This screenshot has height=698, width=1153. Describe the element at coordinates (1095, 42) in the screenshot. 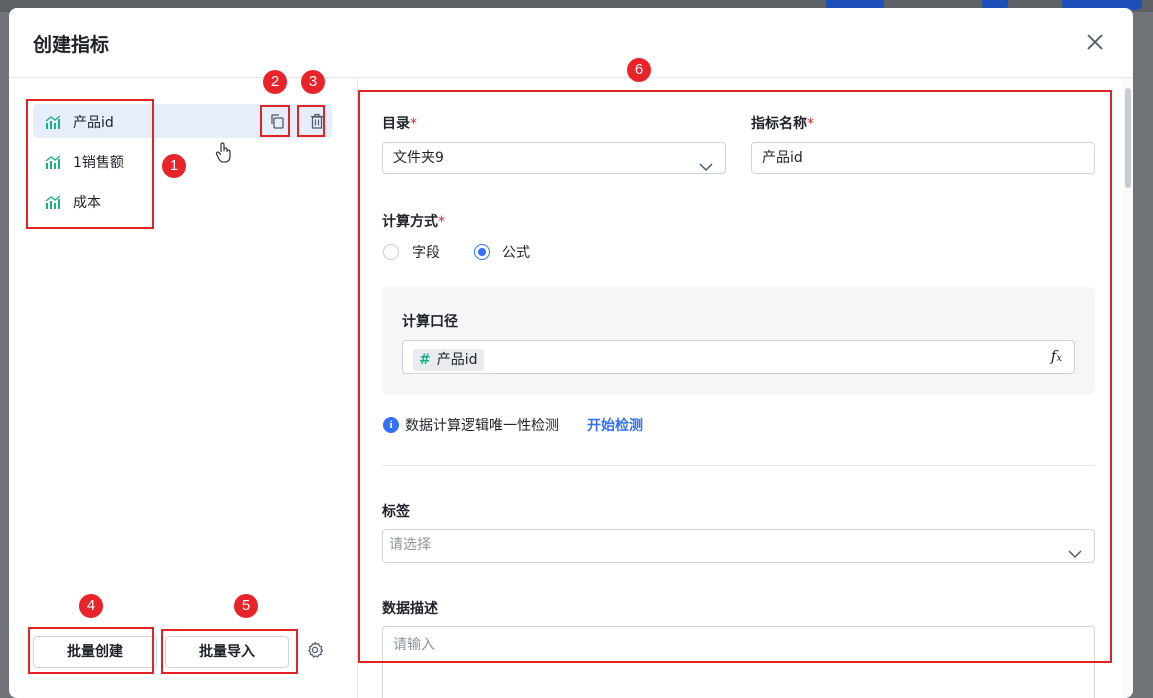

I see `close-icon` at that location.